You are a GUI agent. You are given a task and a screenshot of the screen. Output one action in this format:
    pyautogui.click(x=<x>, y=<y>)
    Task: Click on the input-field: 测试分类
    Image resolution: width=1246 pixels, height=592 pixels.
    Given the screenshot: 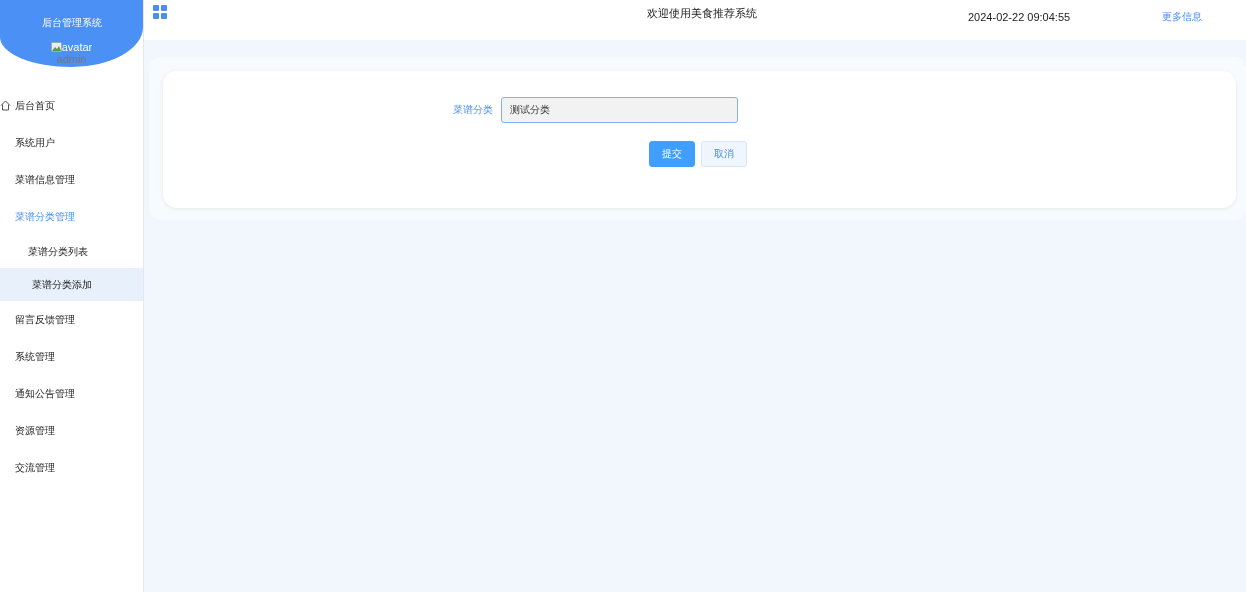 What is the action you would take?
    pyautogui.click(x=619, y=110)
    